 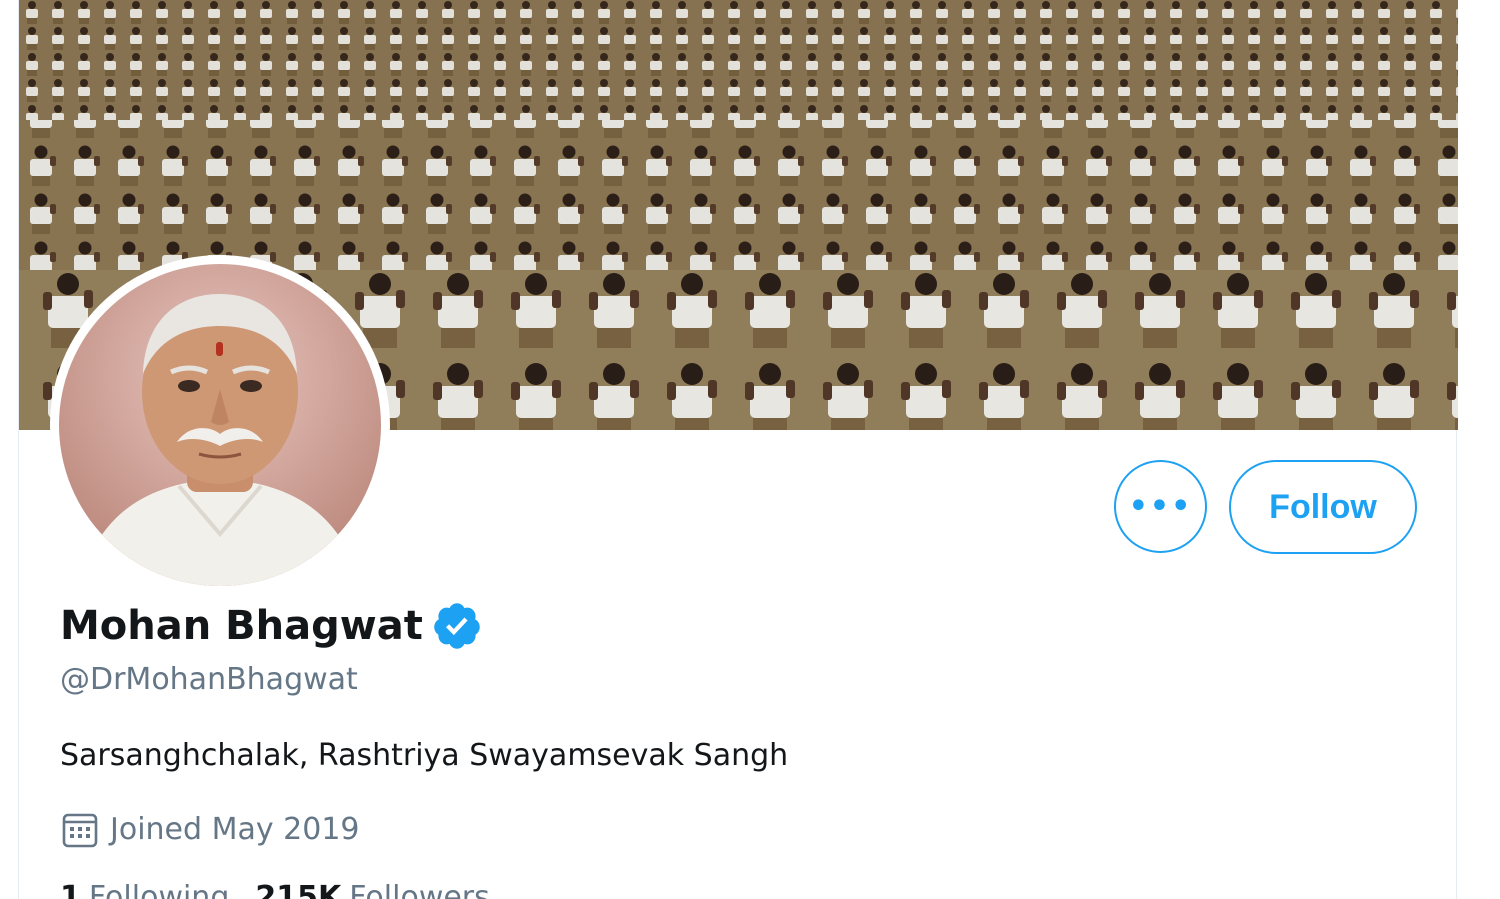 I want to click on name-row: Mohan Bhagwat, so click(x=271, y=626).